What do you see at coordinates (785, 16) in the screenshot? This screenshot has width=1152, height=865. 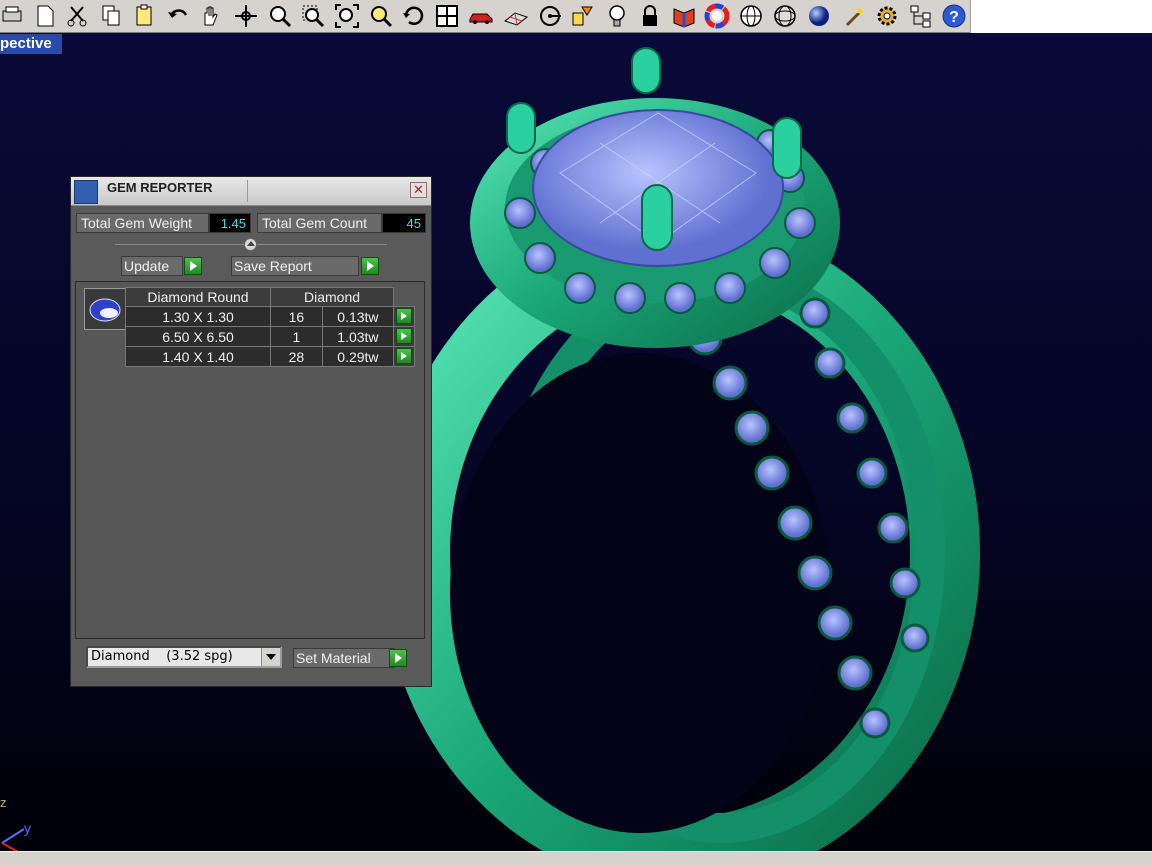 I see `mesh-sphere-icon` at bounding box center [785, 16].